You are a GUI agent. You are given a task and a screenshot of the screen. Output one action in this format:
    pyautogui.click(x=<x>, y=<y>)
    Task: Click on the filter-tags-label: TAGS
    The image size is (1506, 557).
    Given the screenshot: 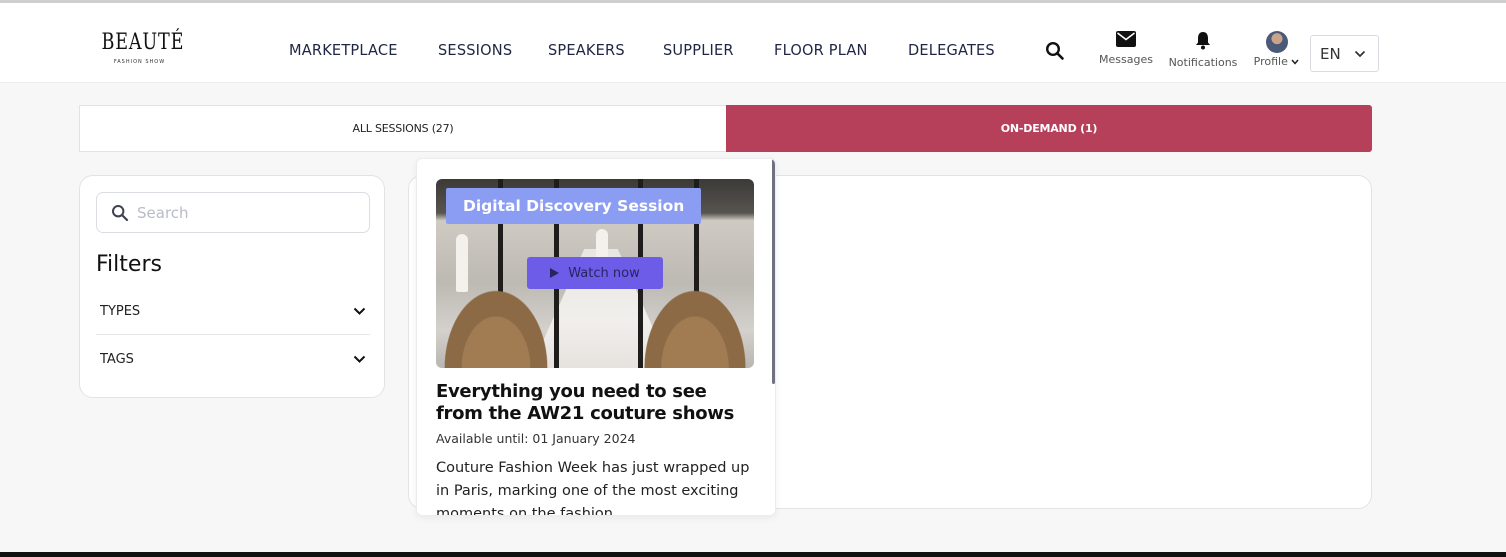 What is the action you would take?
    pyautogui.click(x=117, y=359)
    